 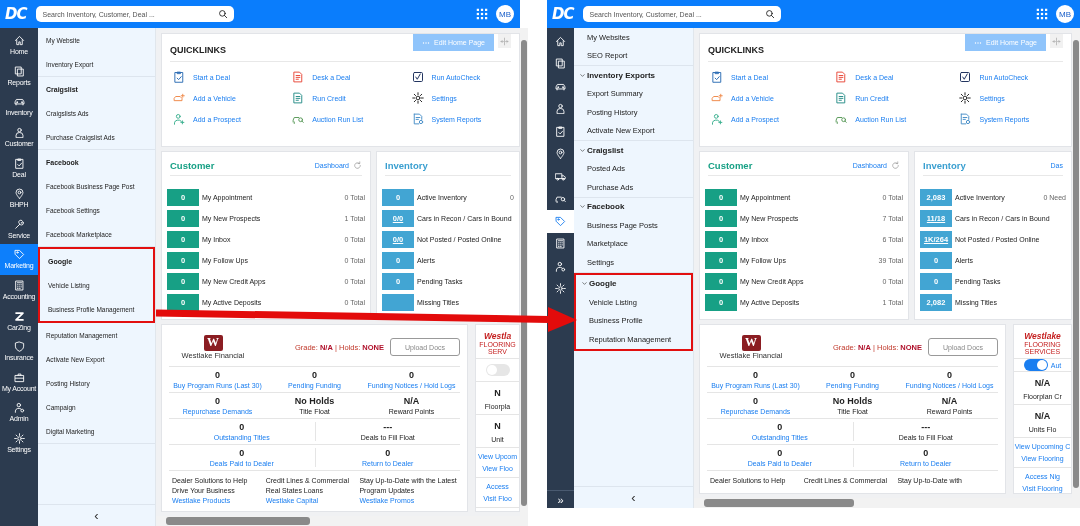 I want to click on menu-heading: Craigslist, so click(x=633, y=150).